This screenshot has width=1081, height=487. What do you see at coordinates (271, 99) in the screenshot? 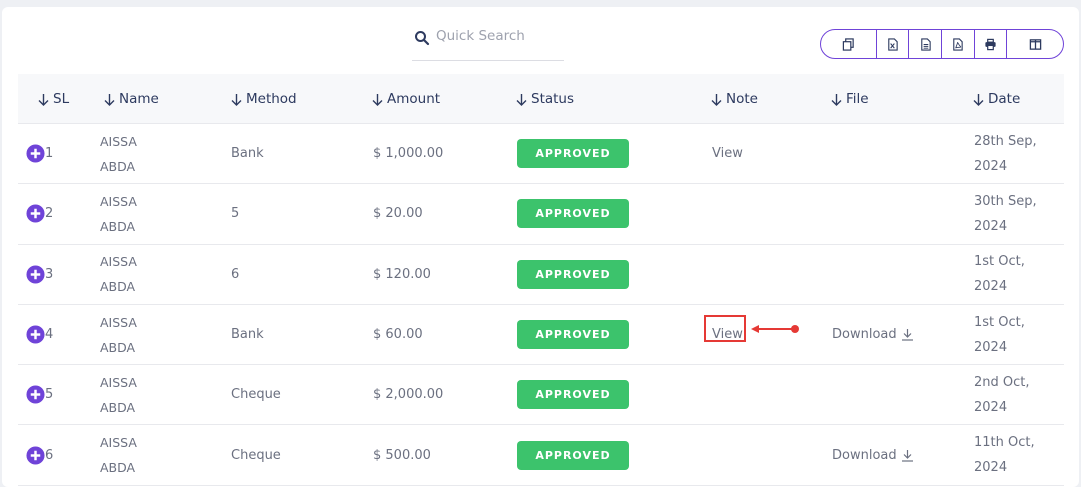
I see `column-header-label: Method` at bounding box center [271, 99].